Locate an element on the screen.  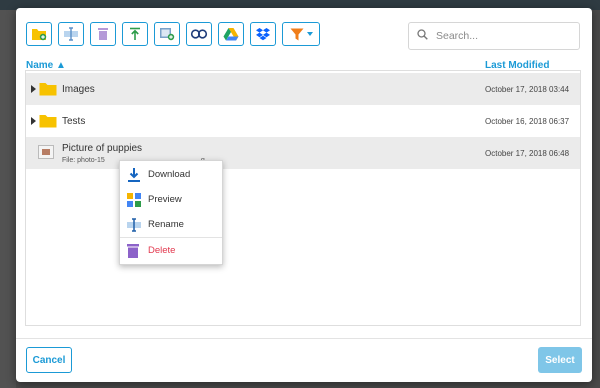
item-modified: October 16, 2018 06:37 is located at coordinates (527, 121).